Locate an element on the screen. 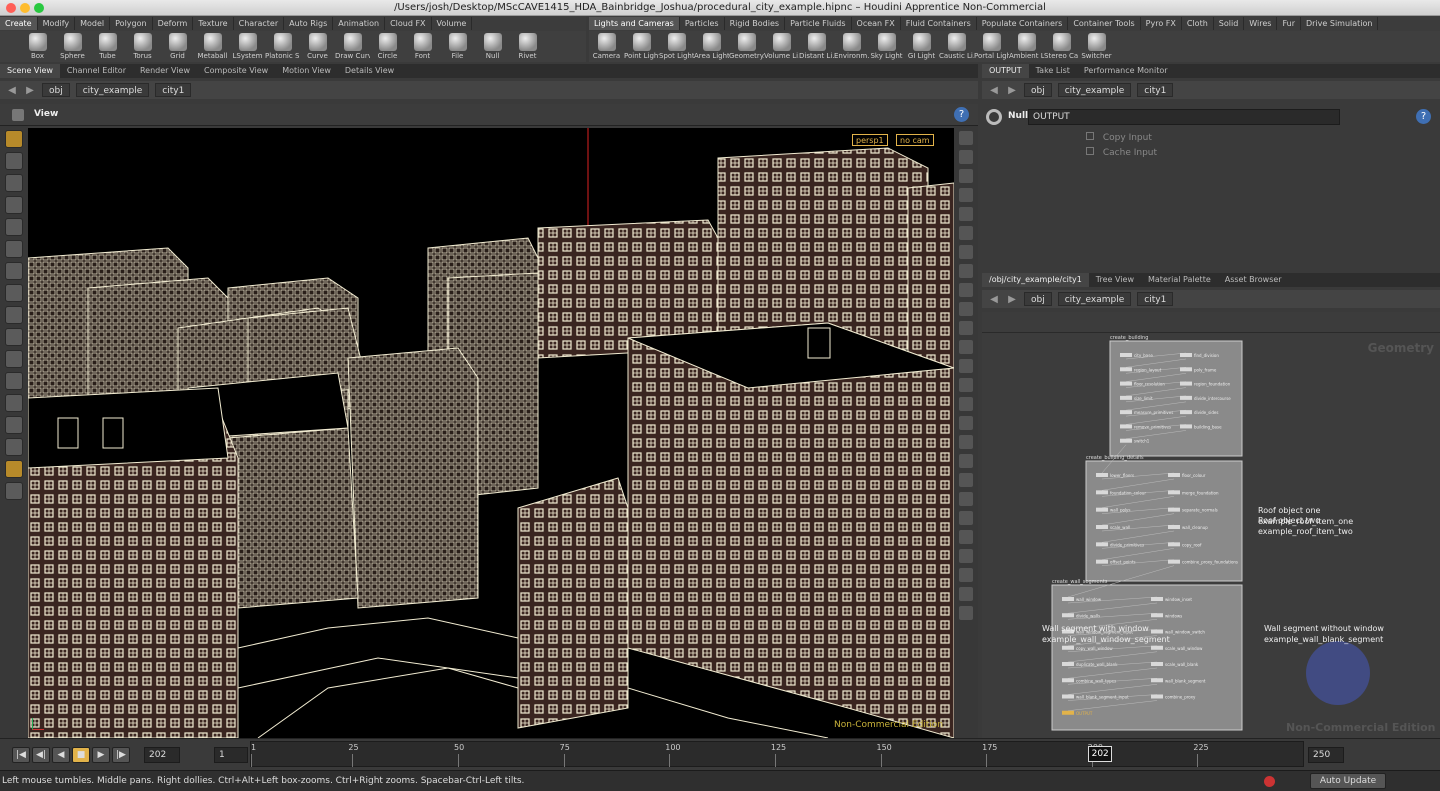 This screenshot has height=791, width=1440. back-arrow-icon: ◀ is located at coordinates (994, 299).